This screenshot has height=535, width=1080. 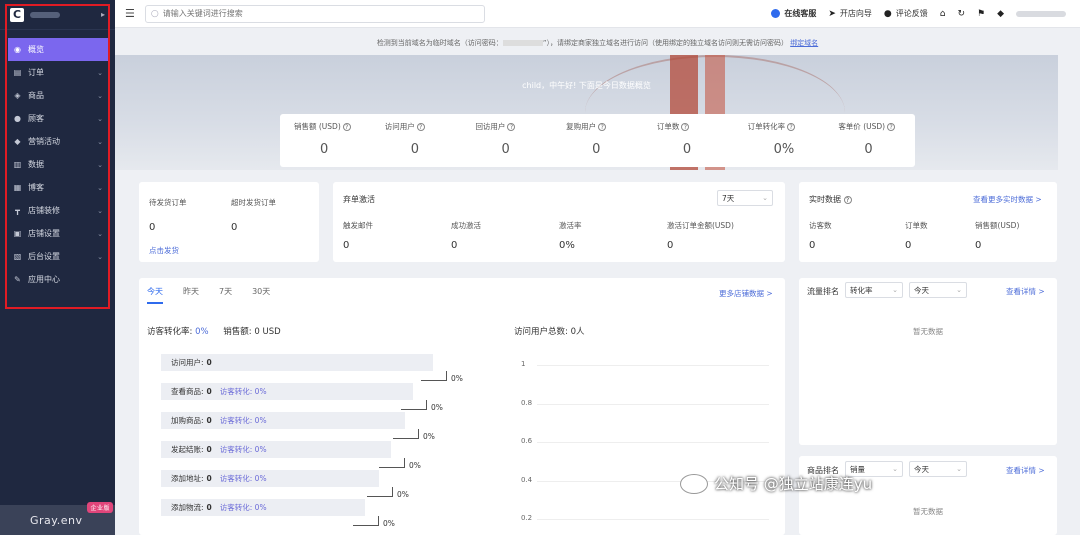 I want to click on funnel-conv-value: 0%, so click(x=260, y=449).